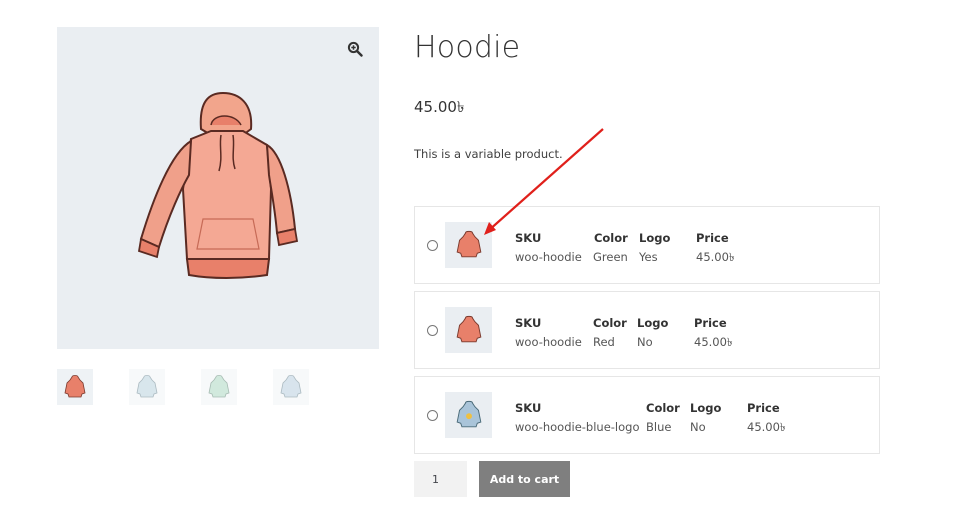 This screenshot has height=518, width=980. I want to click on add-to-cart-button: Add to cart, so click(524, 479).